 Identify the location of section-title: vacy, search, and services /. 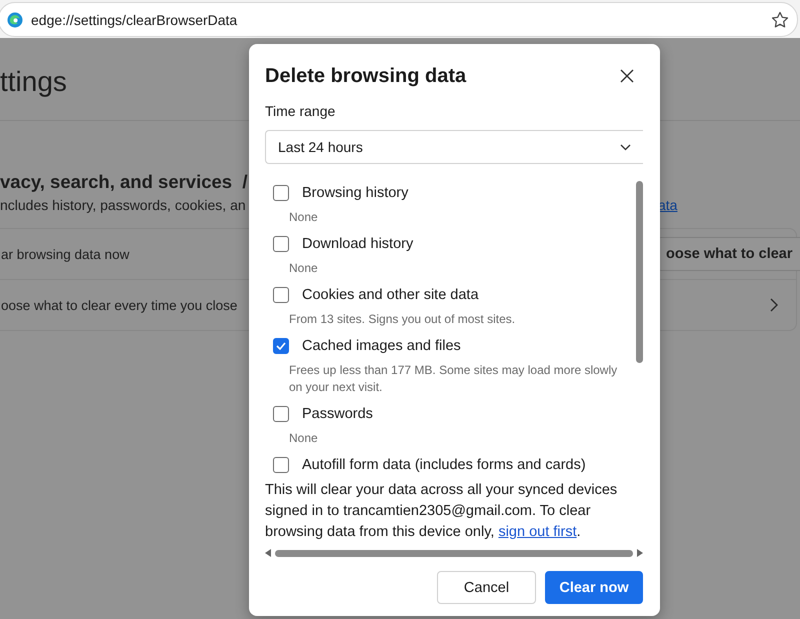
(124, 182).